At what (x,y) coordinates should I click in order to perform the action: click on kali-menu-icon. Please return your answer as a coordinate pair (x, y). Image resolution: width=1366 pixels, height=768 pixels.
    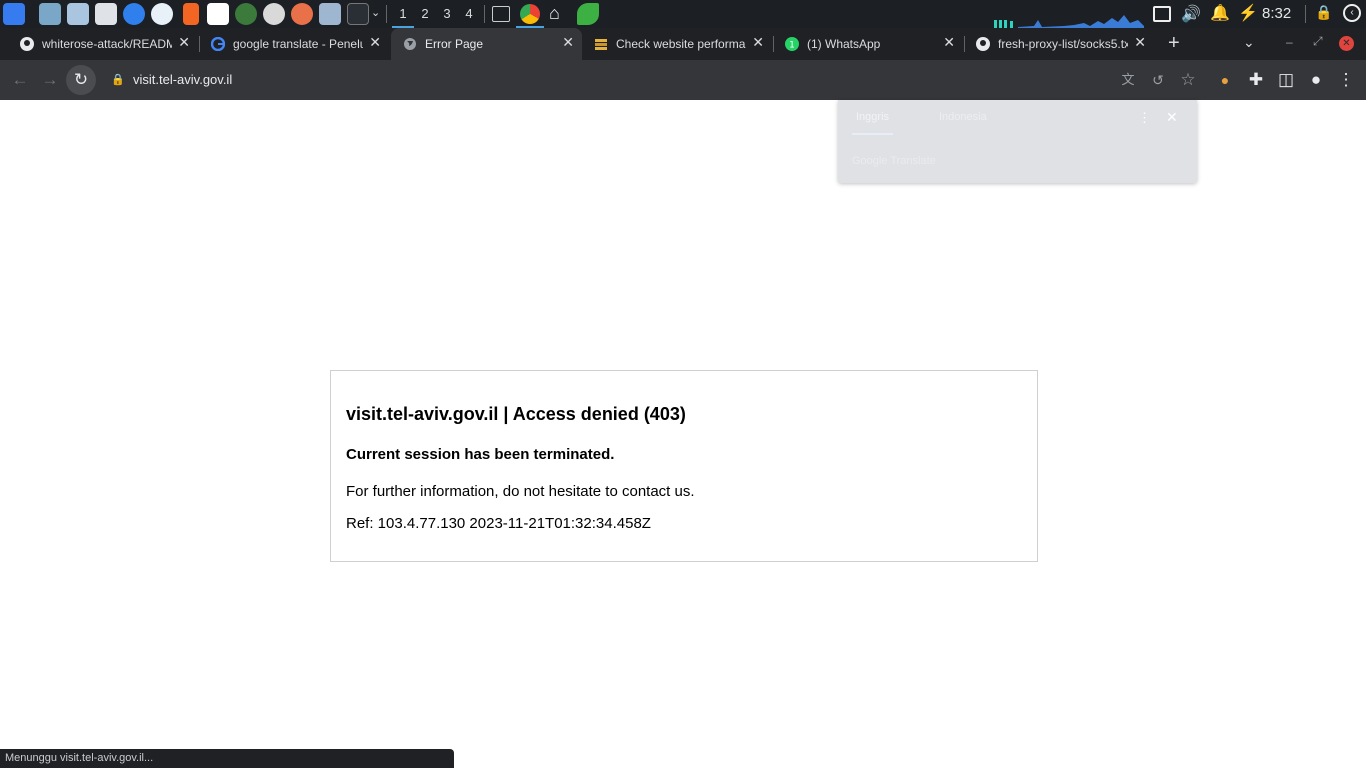
    Looking at the image, I should click on (14, 14).